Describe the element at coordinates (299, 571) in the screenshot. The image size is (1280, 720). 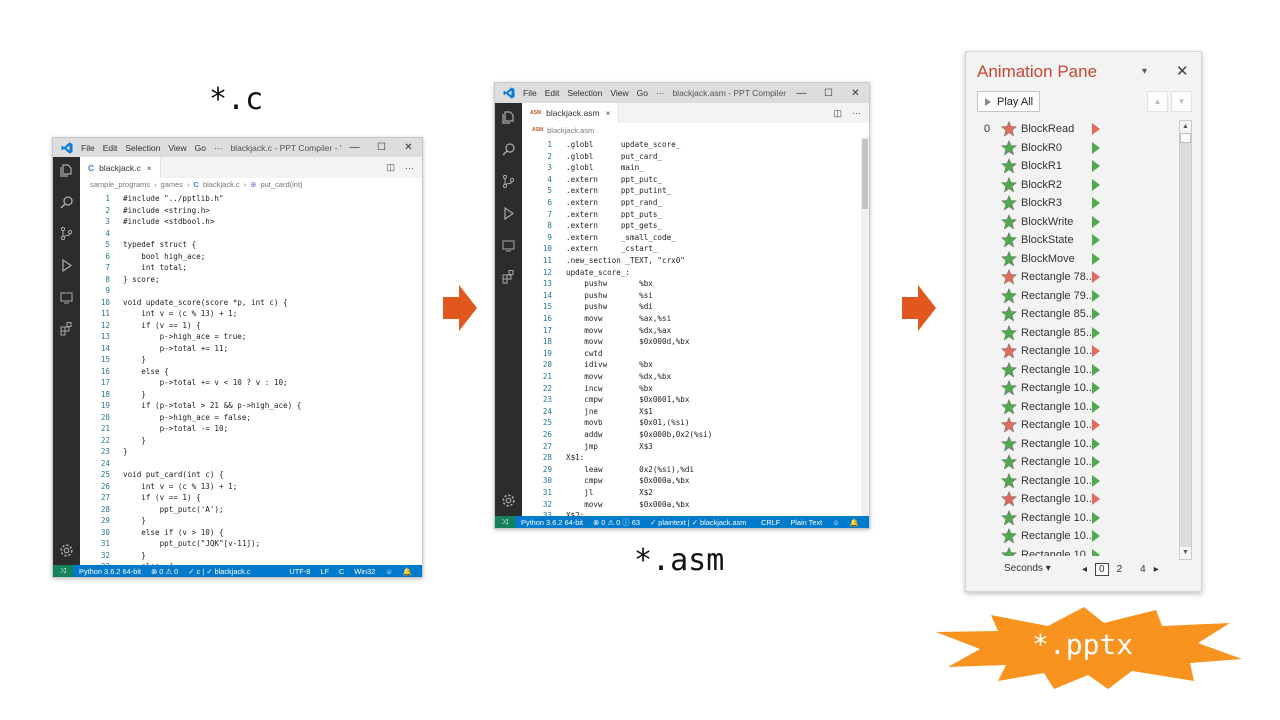
I see `status-encoding: UTF-8` at that location.